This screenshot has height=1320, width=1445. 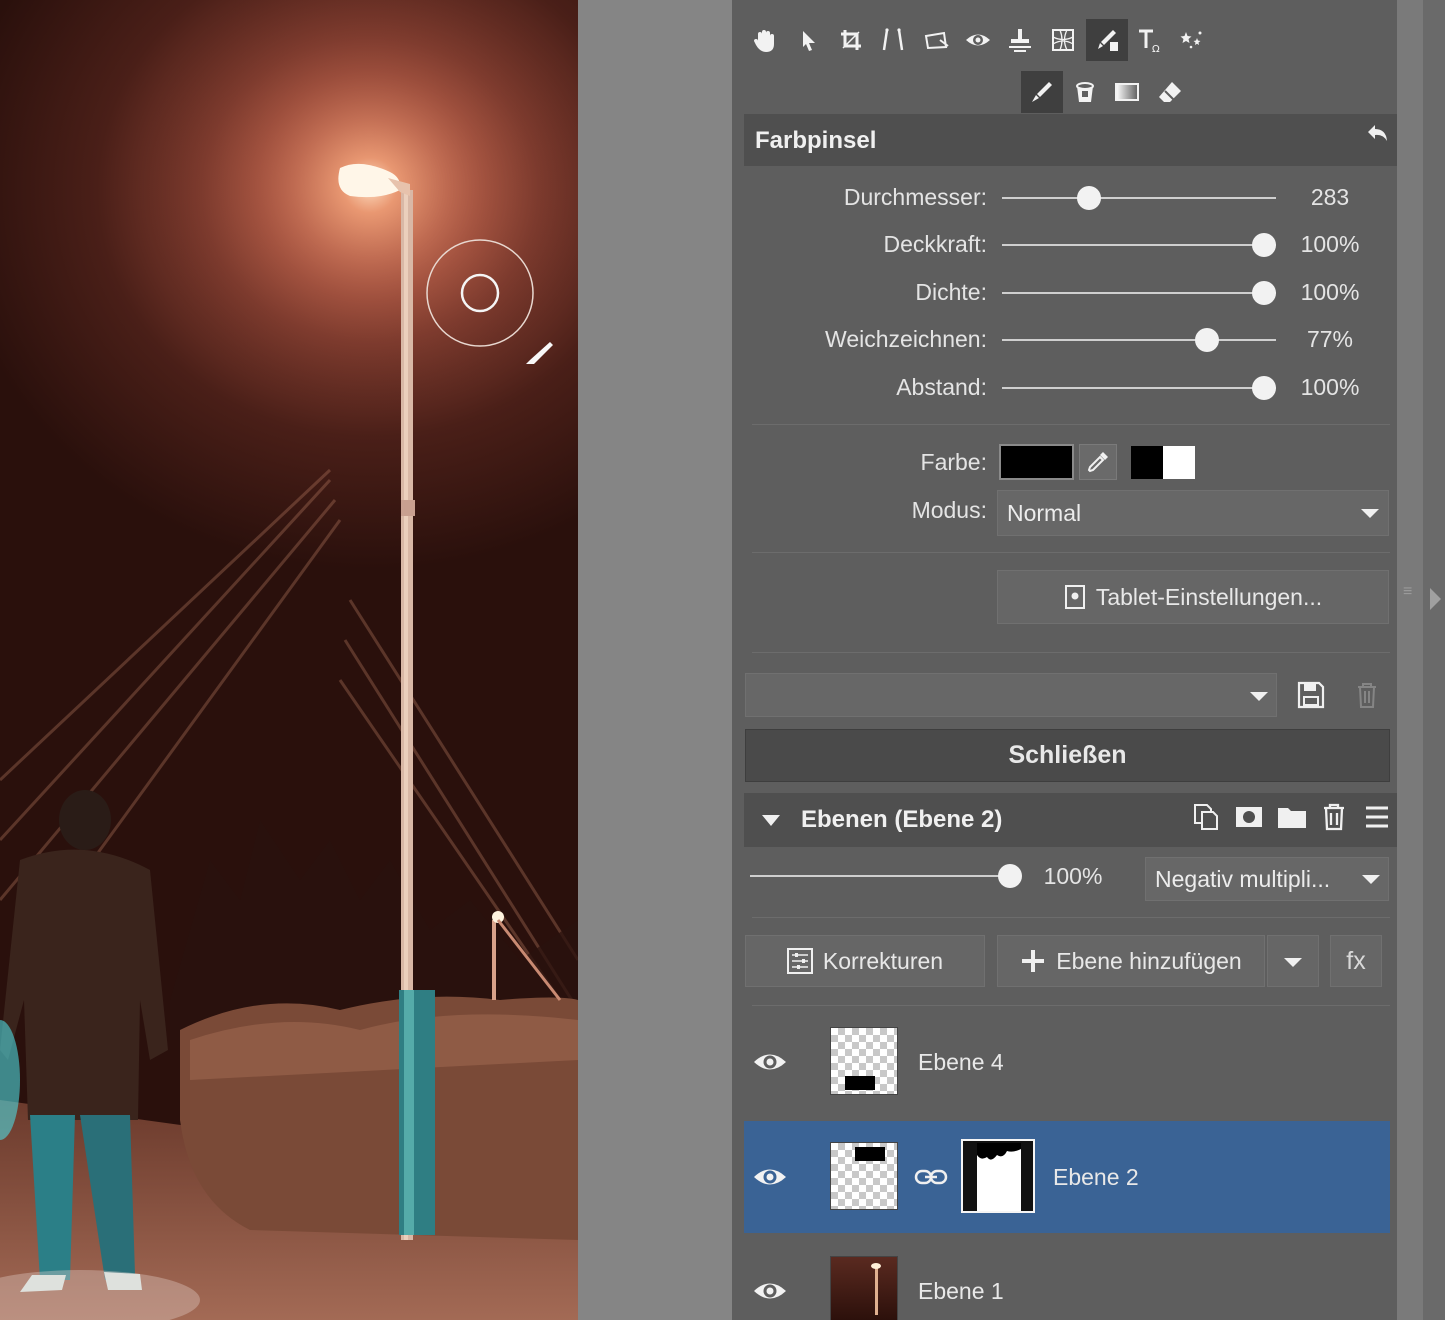 What do you see at coordinates (893, 40) in the screenshot?
I see `straighten-icon` at bounding box center [893, 40].